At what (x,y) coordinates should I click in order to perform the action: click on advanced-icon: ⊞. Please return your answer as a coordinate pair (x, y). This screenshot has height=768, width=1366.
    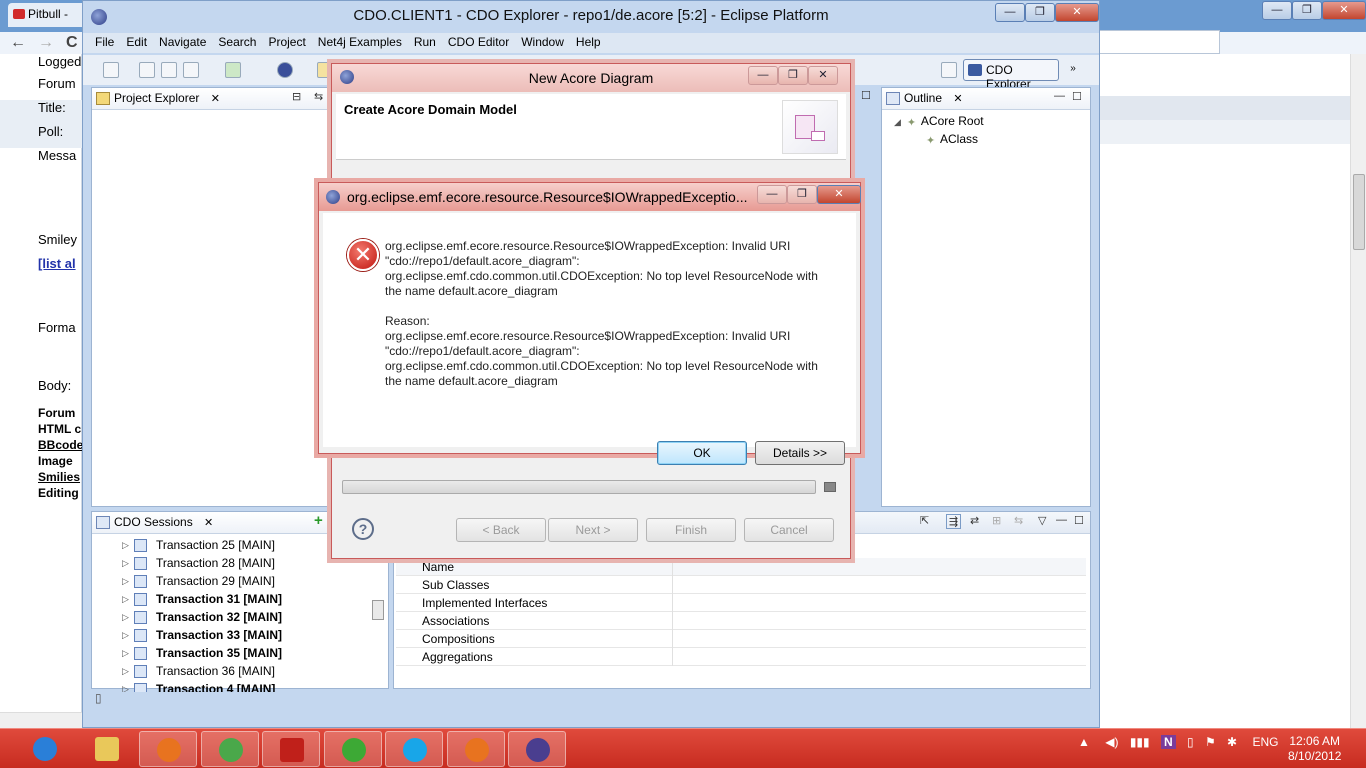
    Looking at the image, I should click on (996, 520).